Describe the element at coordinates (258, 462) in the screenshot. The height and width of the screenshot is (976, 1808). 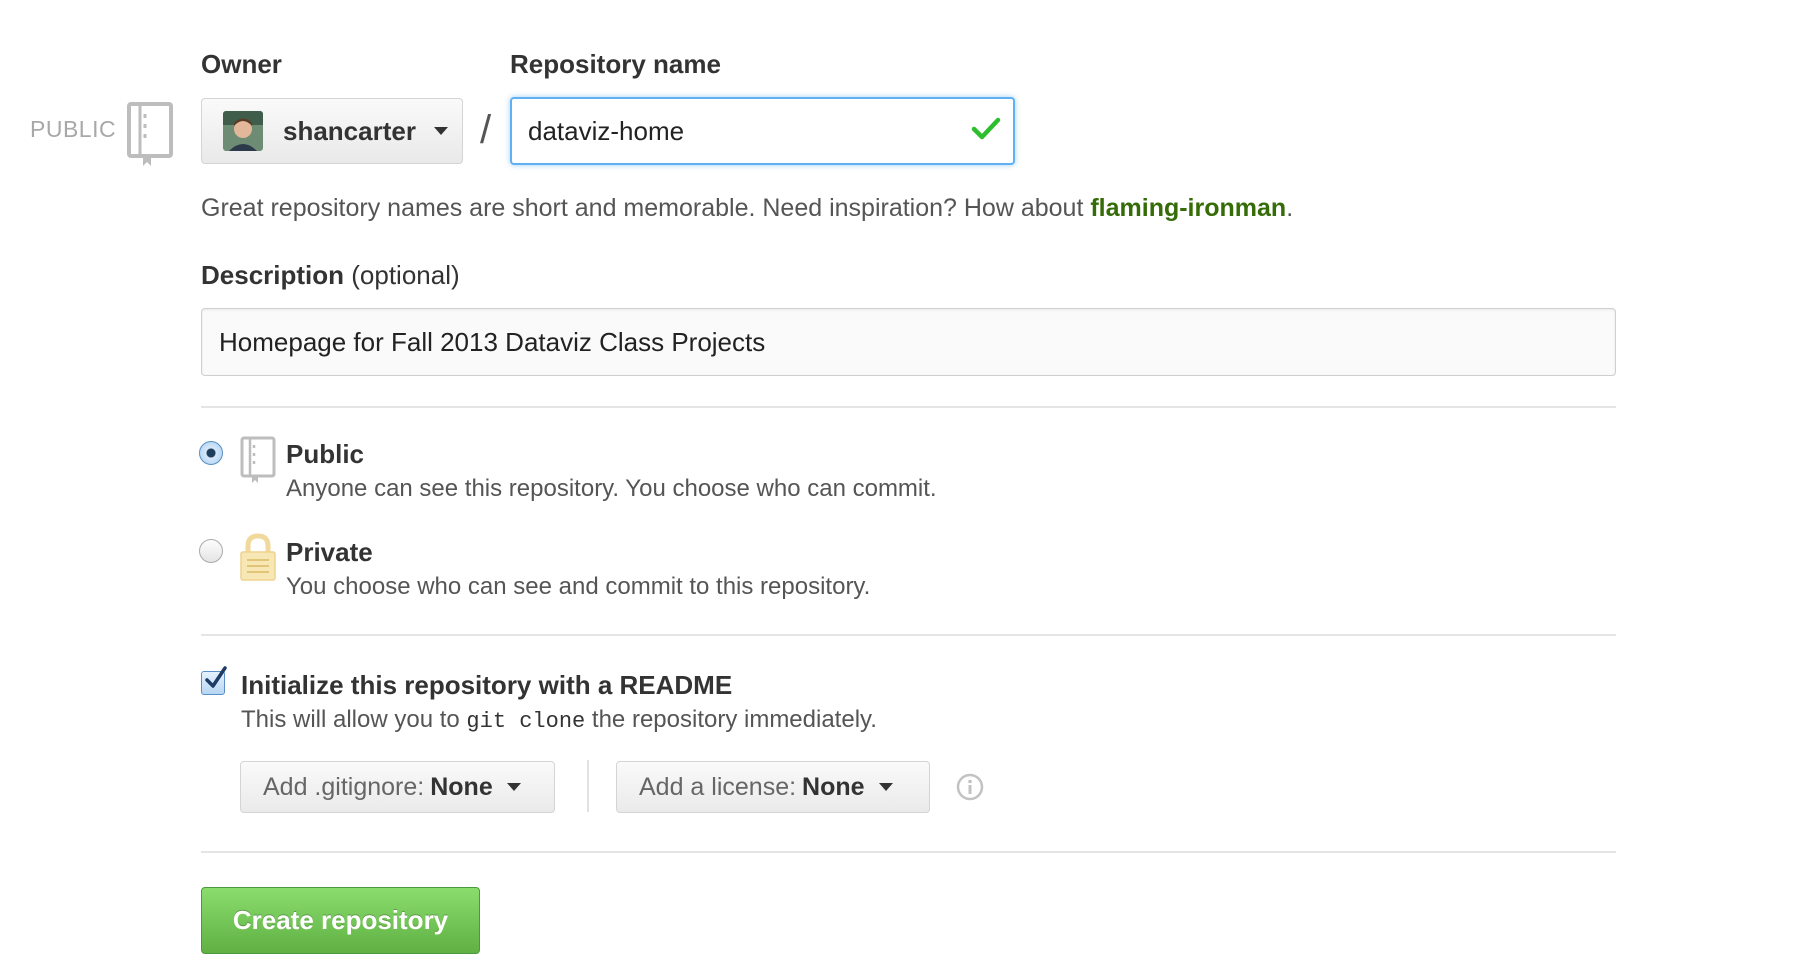
I see `public-book-icon` at that location.